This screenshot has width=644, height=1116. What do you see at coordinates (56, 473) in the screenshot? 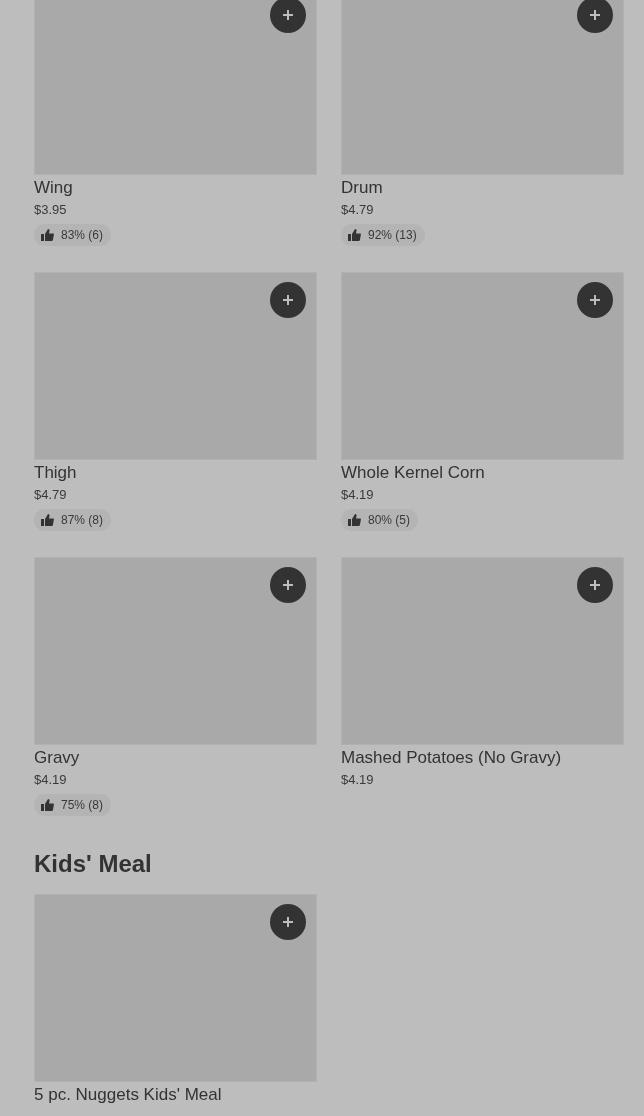
I see `item-name: Thigh` at bounding box center [56, 473].